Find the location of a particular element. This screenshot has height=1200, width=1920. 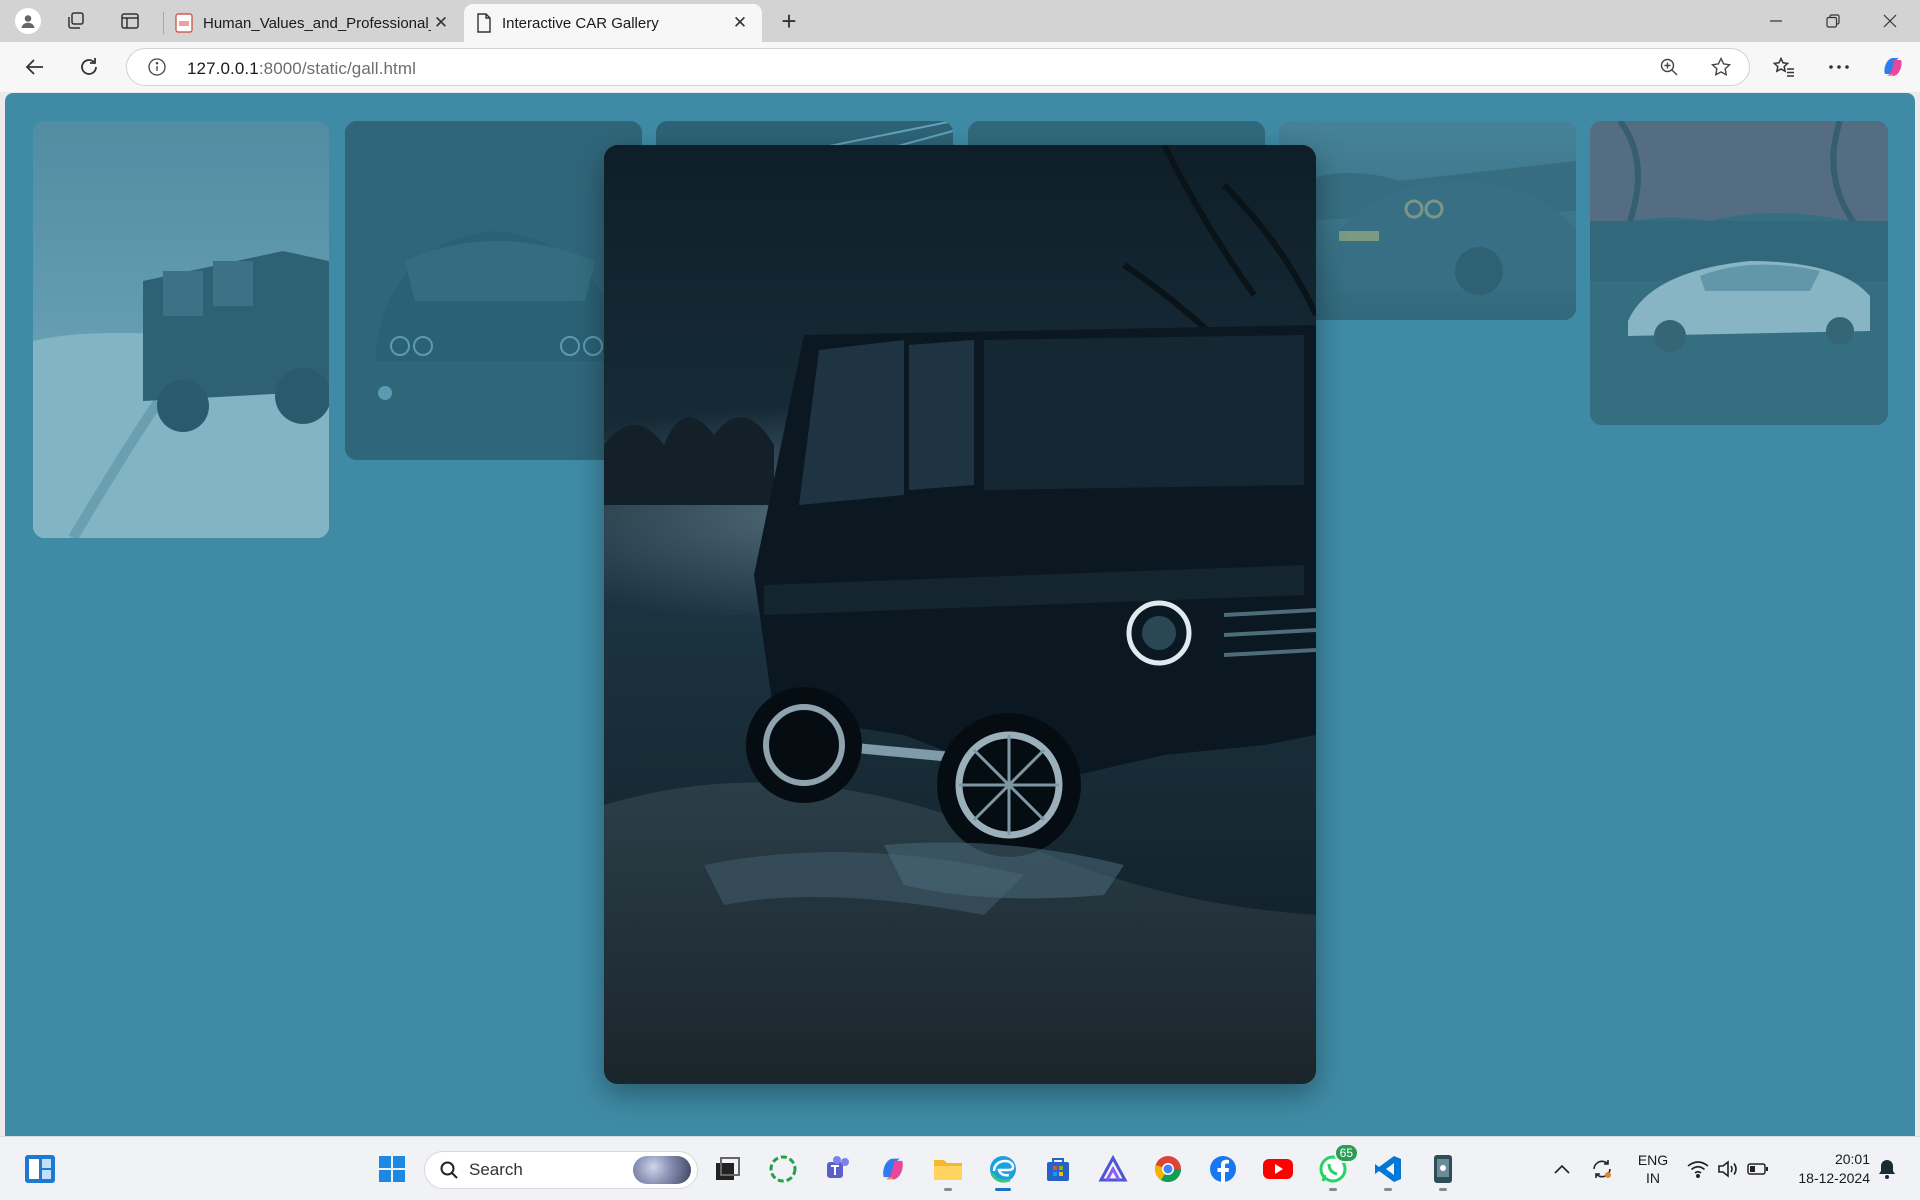

language-code: ENG is located at coordinates (1653, 1160).